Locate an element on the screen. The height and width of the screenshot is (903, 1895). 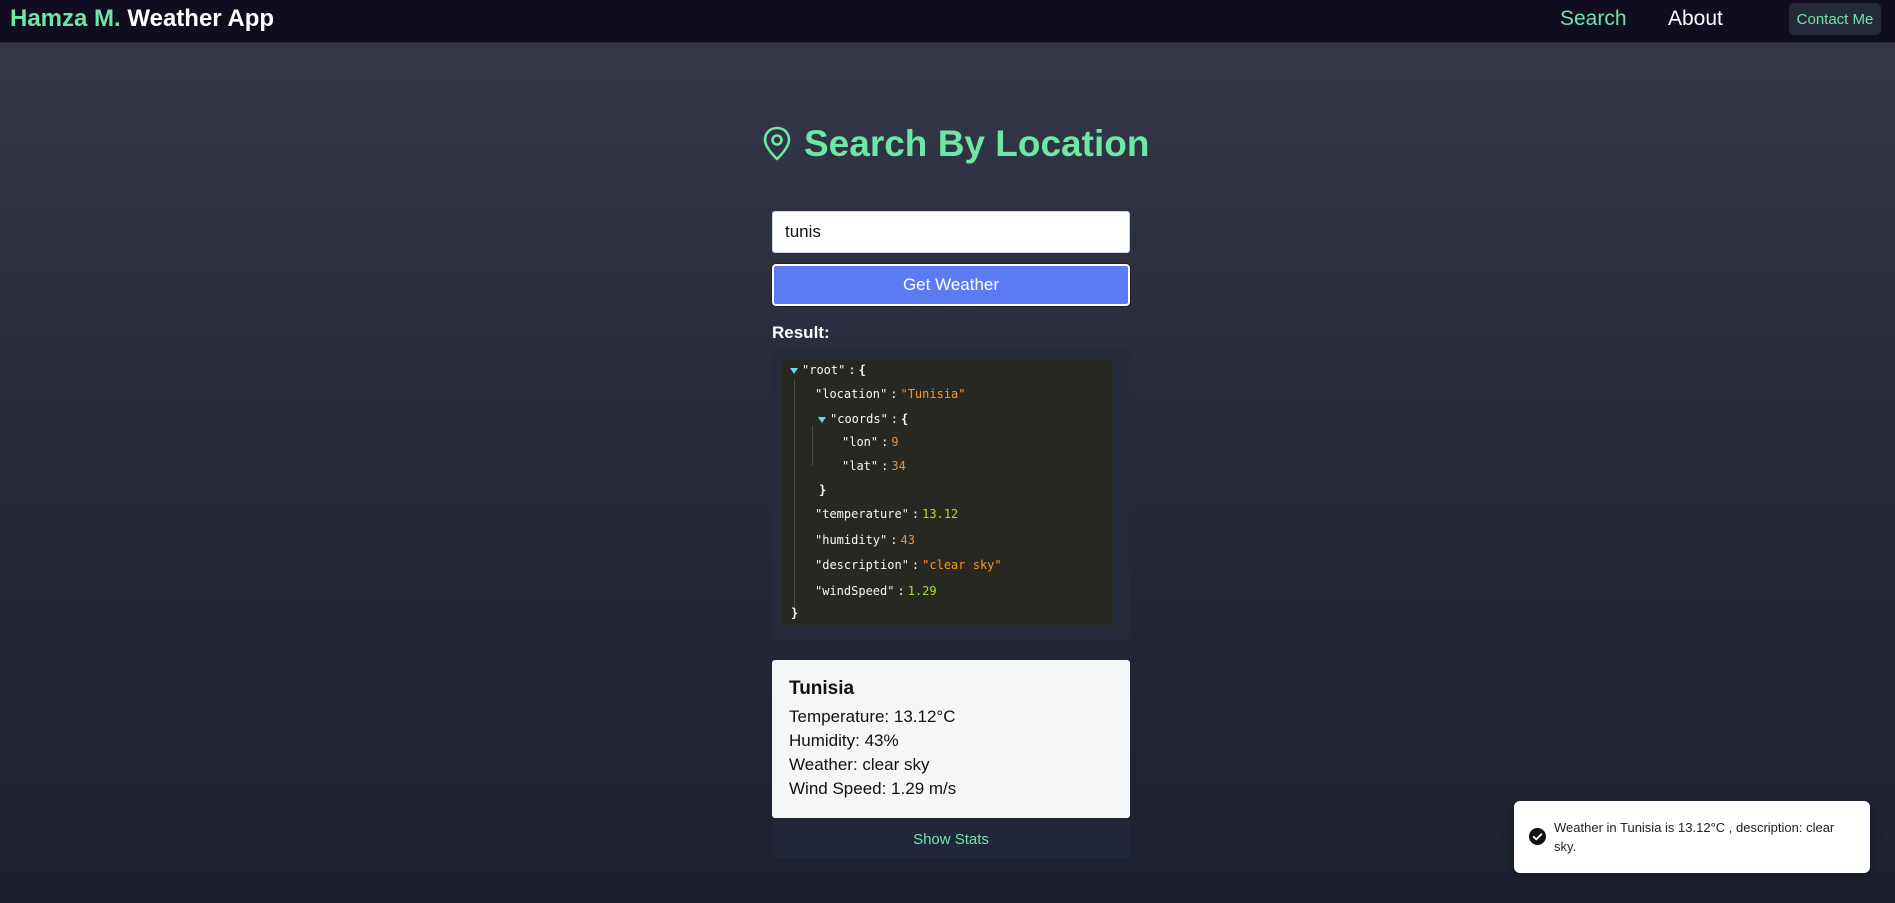
brand-name: Hamza M. is located at coordinates (65, 18).